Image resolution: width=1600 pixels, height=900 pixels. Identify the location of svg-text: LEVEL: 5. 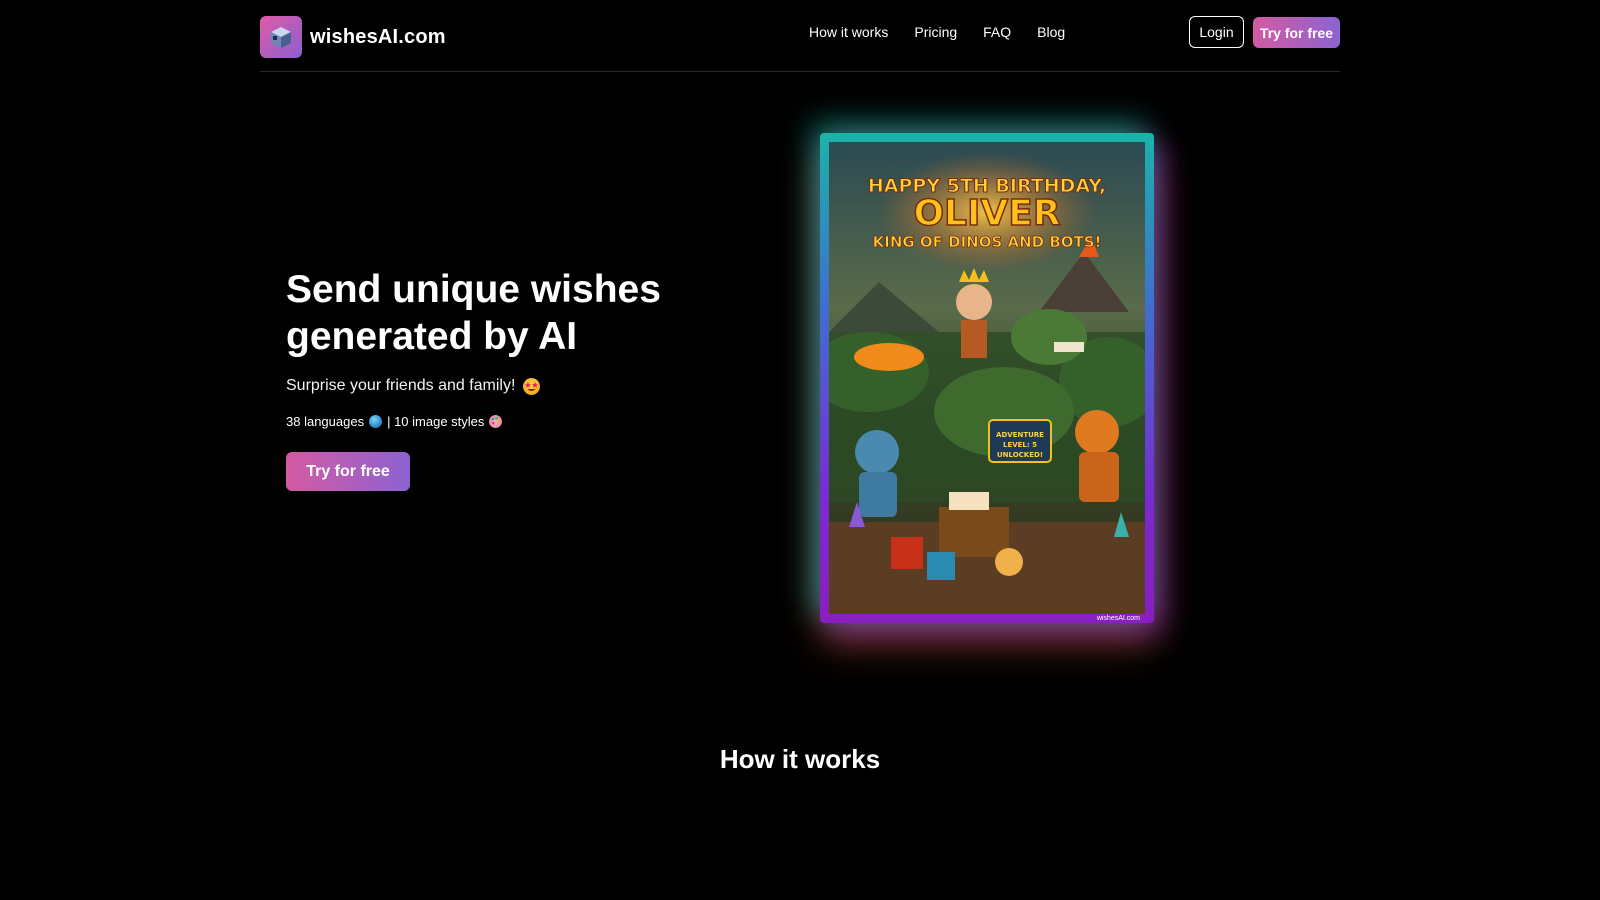
(1020, 445).